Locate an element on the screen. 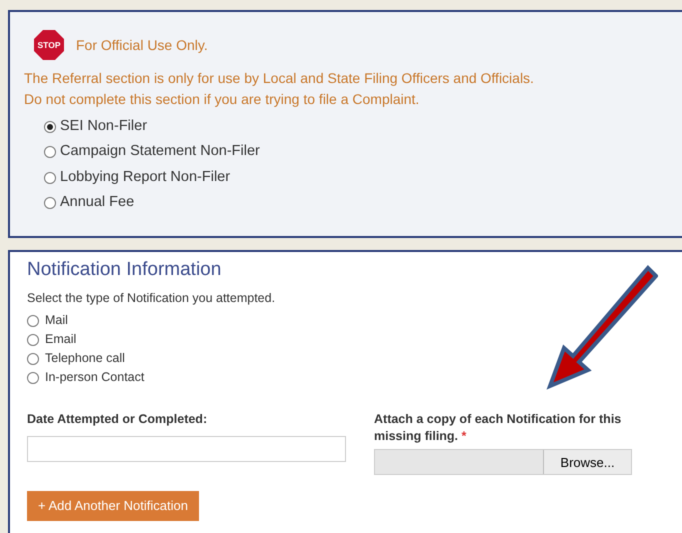 The width and height of the screenshot is (682, 533). stop-sign: STOP is located at coordinates (49, 45).